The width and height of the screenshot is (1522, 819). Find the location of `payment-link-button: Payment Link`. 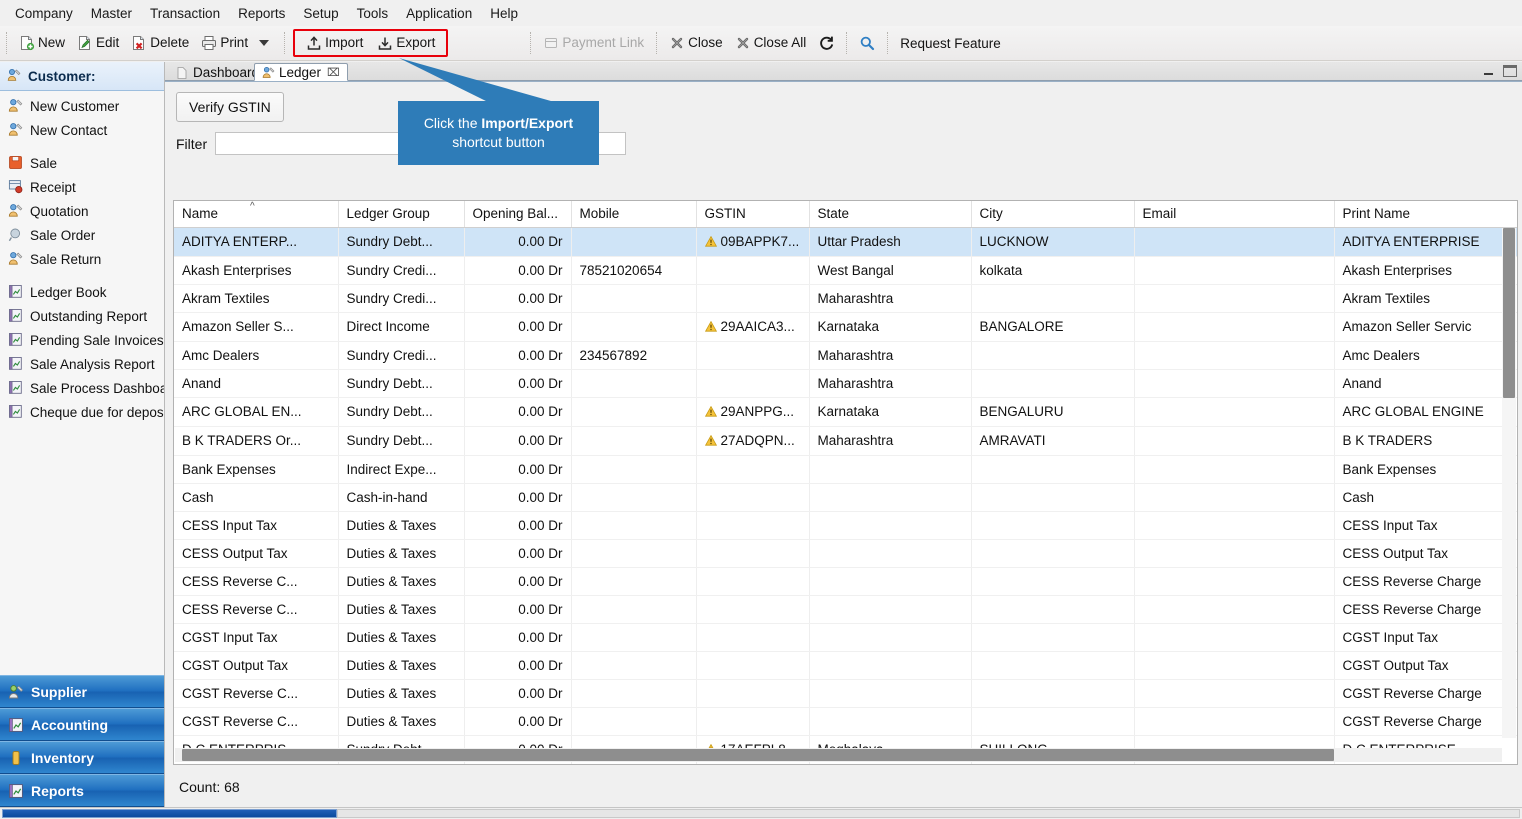

payment-link-button: Payment Link is located at coordinates (593, 43).